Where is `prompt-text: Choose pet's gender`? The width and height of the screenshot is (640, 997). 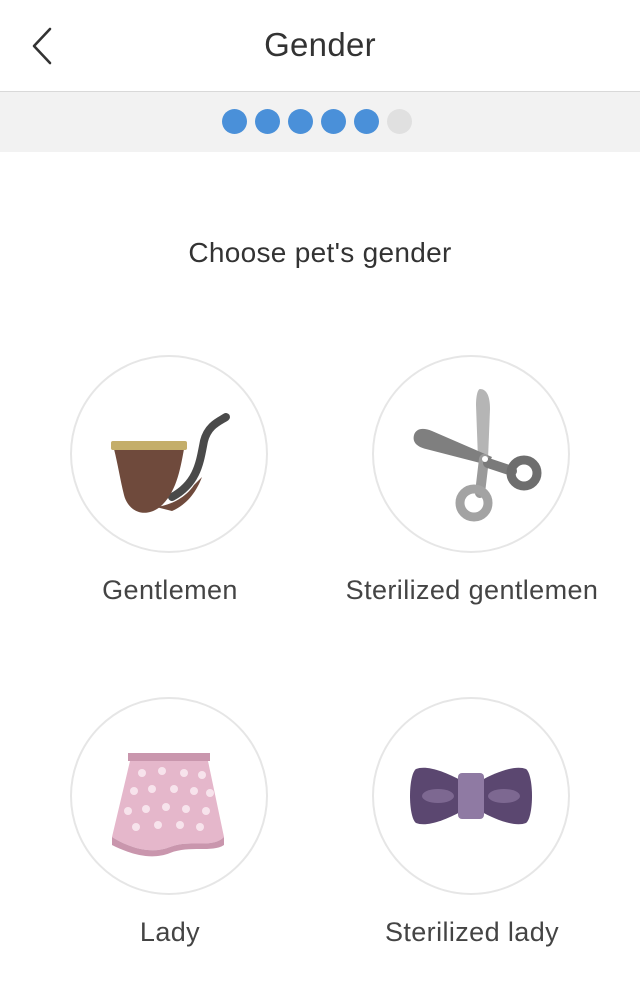 prompt-text: Choose pet's gender is located at coordinates (320, 252).